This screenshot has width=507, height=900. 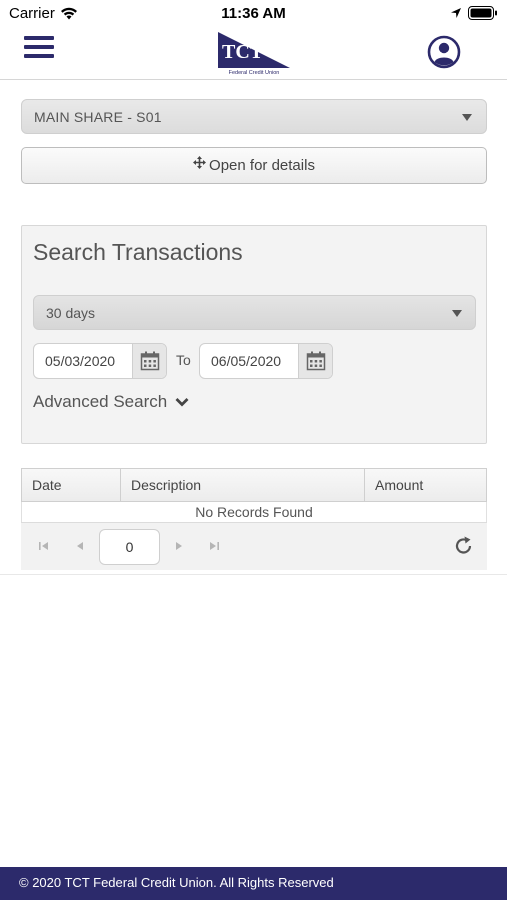 I want to click on hamburger-menu-icon, so click(x=39, y=49).